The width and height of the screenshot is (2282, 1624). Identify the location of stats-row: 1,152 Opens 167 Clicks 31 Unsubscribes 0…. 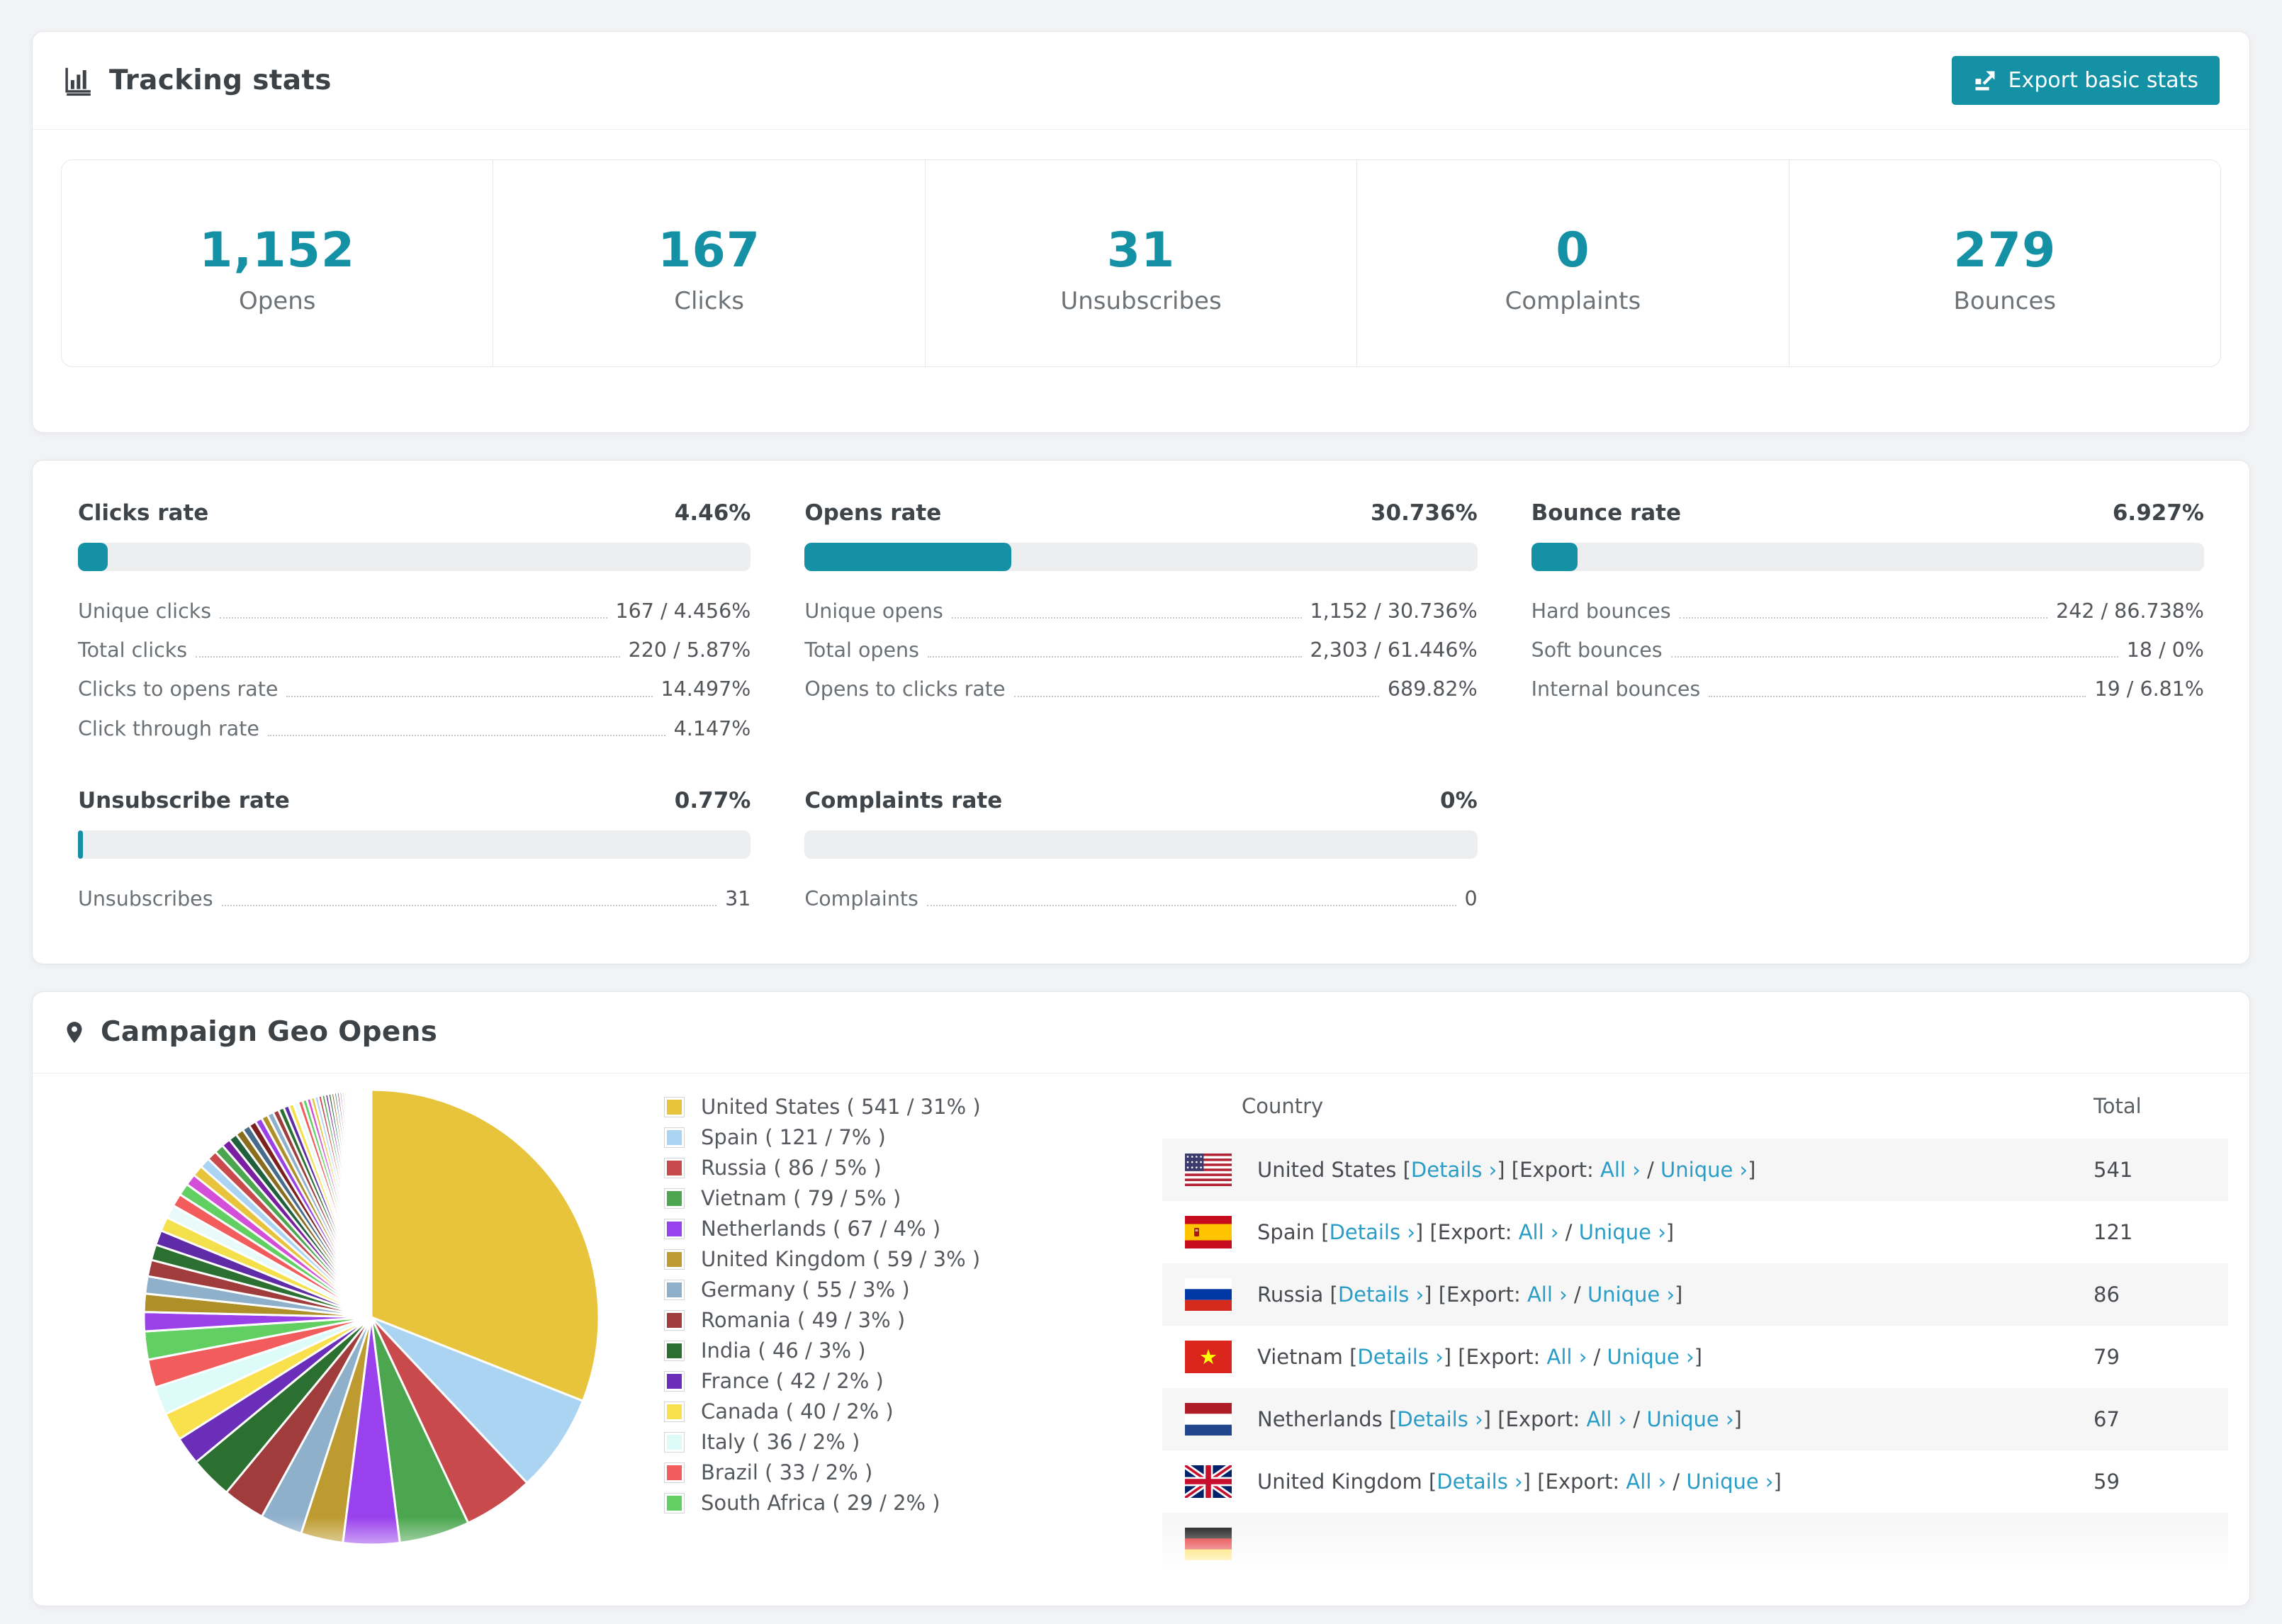
(1141, 263).